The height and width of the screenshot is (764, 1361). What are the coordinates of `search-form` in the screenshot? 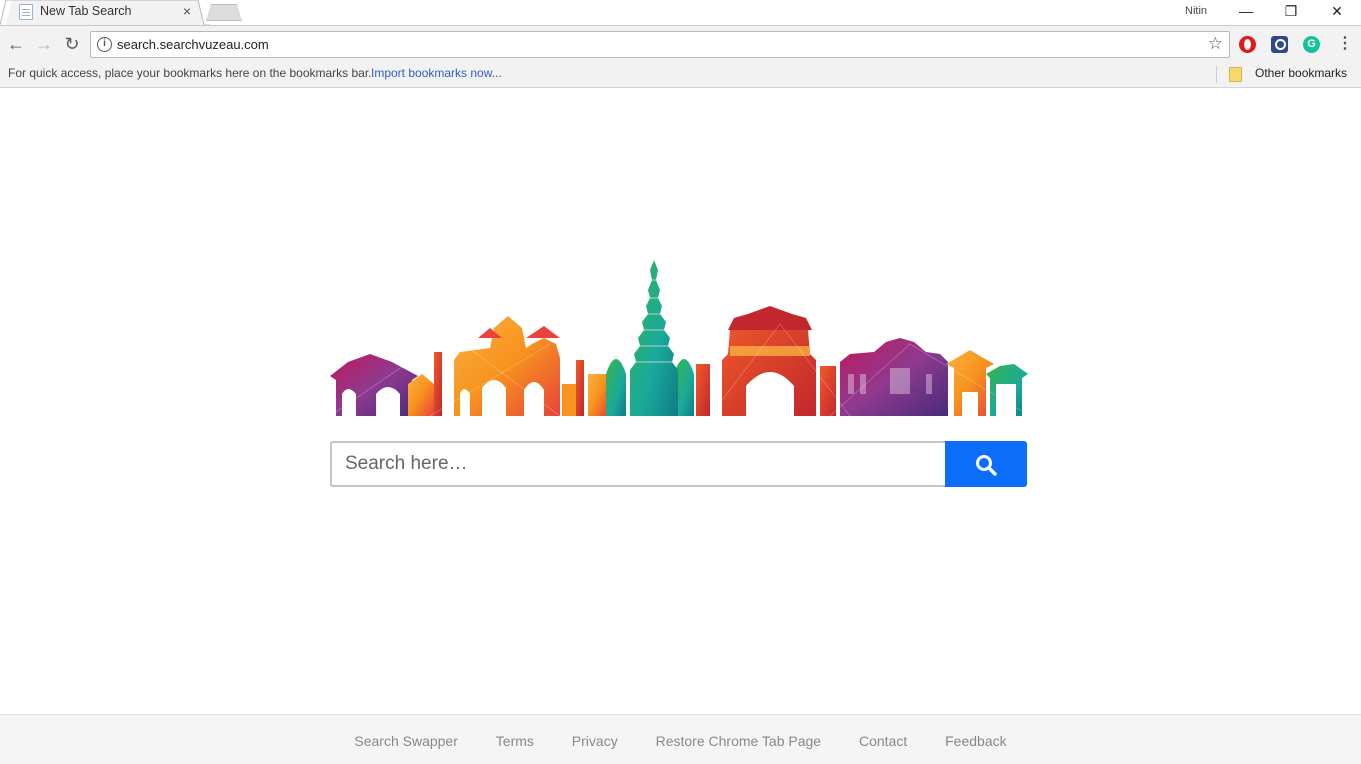 It's located at (678, 464).